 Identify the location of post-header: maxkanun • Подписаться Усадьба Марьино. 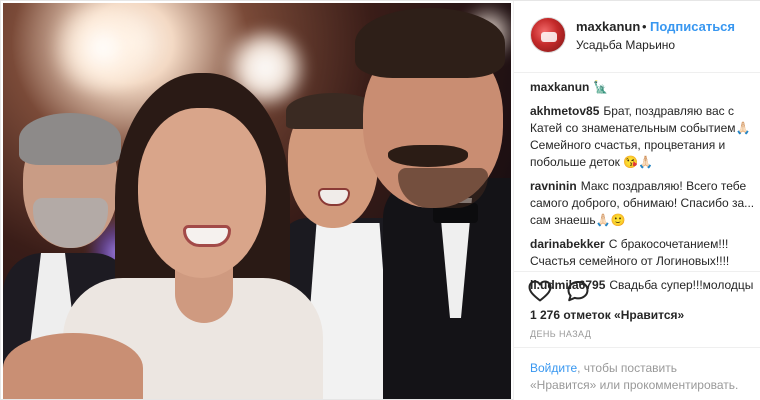
(637, 37).